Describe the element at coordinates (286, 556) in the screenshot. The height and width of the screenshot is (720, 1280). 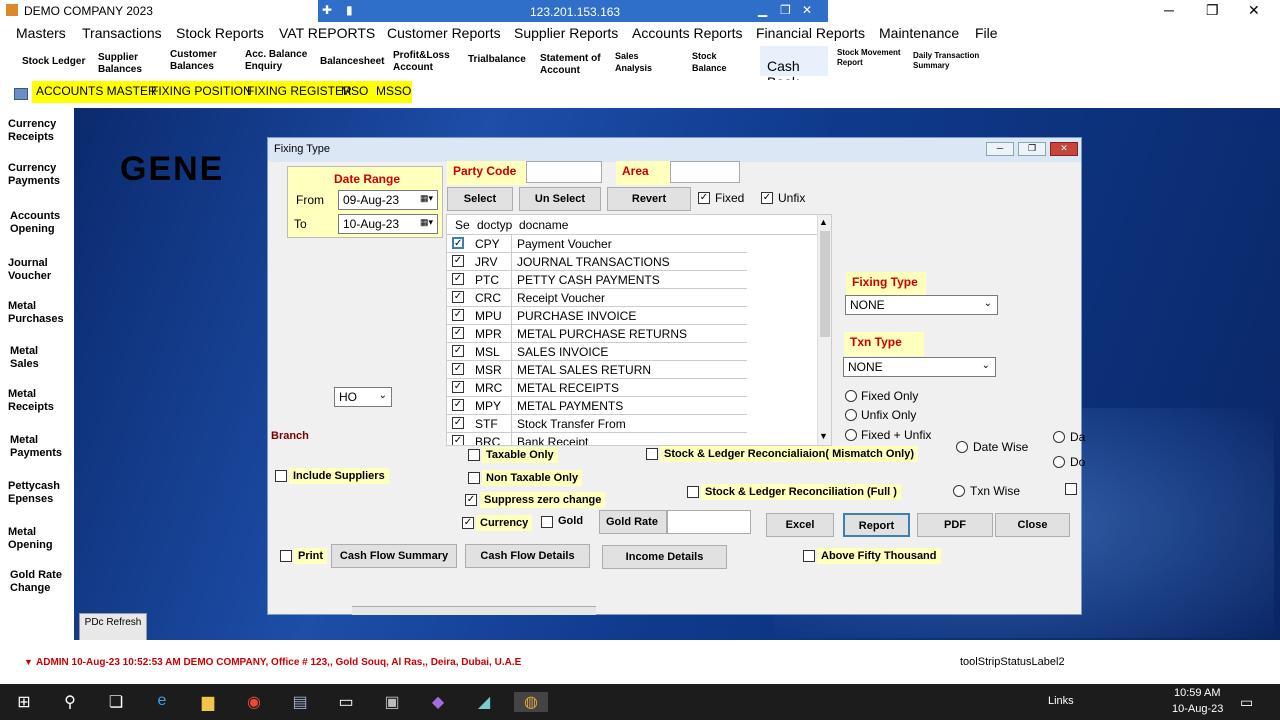
I see `print-checkbox` at that location.